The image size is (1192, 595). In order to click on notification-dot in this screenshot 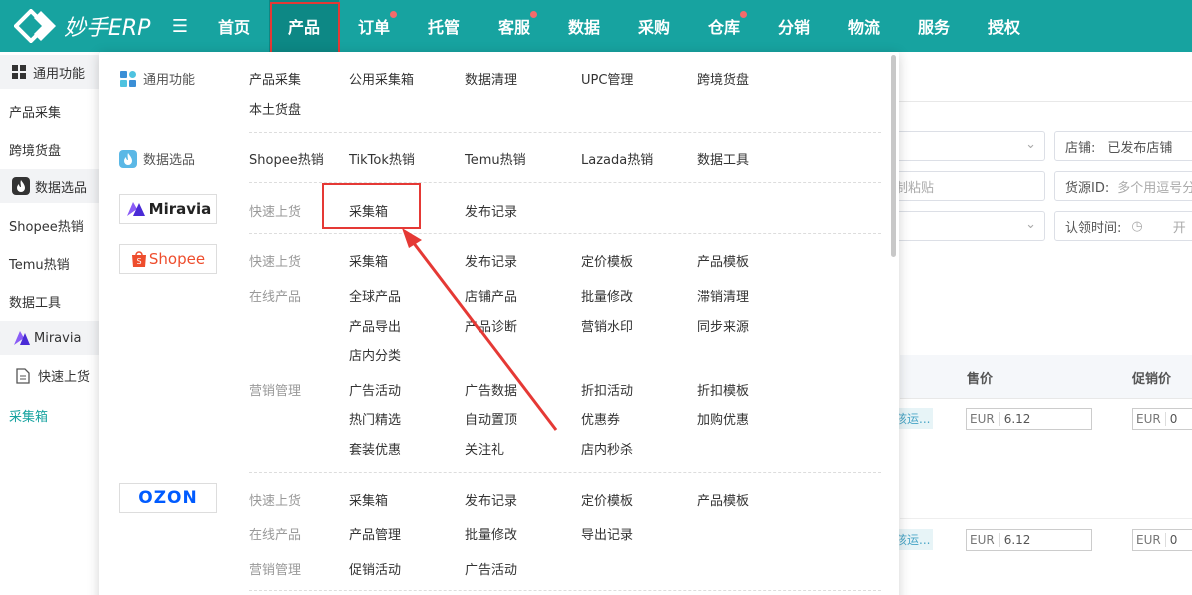, I will do `click(393, 14)`.